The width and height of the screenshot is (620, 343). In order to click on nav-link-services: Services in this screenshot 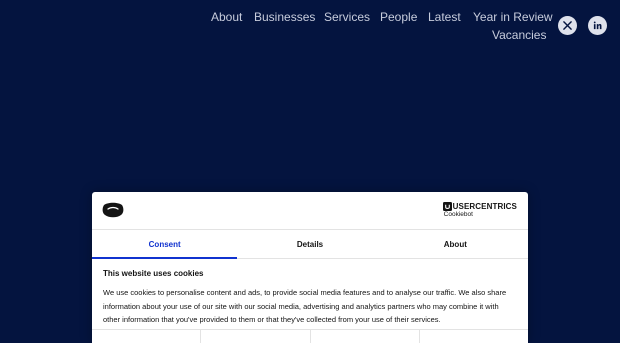, I will do `click(347, 17)`.